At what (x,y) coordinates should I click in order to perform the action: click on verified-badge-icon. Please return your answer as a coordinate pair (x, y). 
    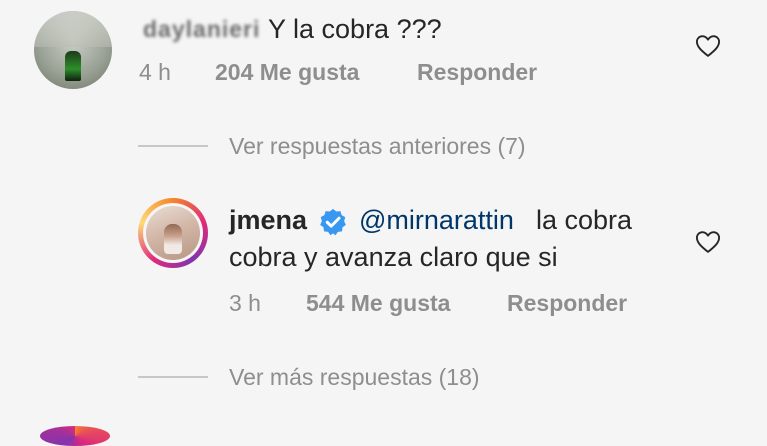
    Looking at the image, I should click on (333, 222).